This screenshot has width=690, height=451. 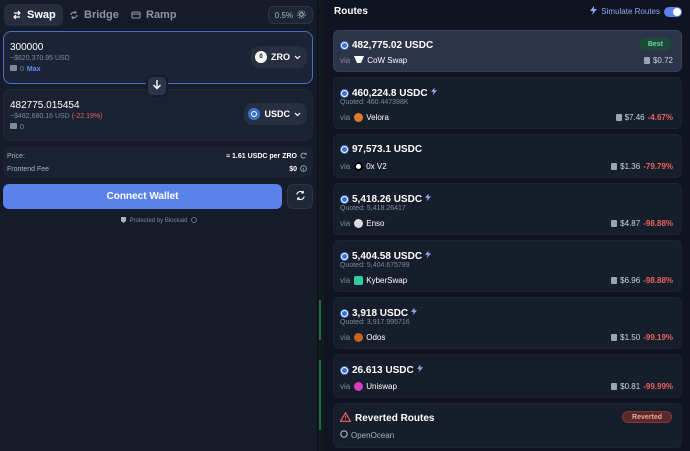 What do you see at coordinates (40, 116) in the screenshot?
I see `receive-usd-text: ~$482,680.16 USD` at bounding box center [40, 116].